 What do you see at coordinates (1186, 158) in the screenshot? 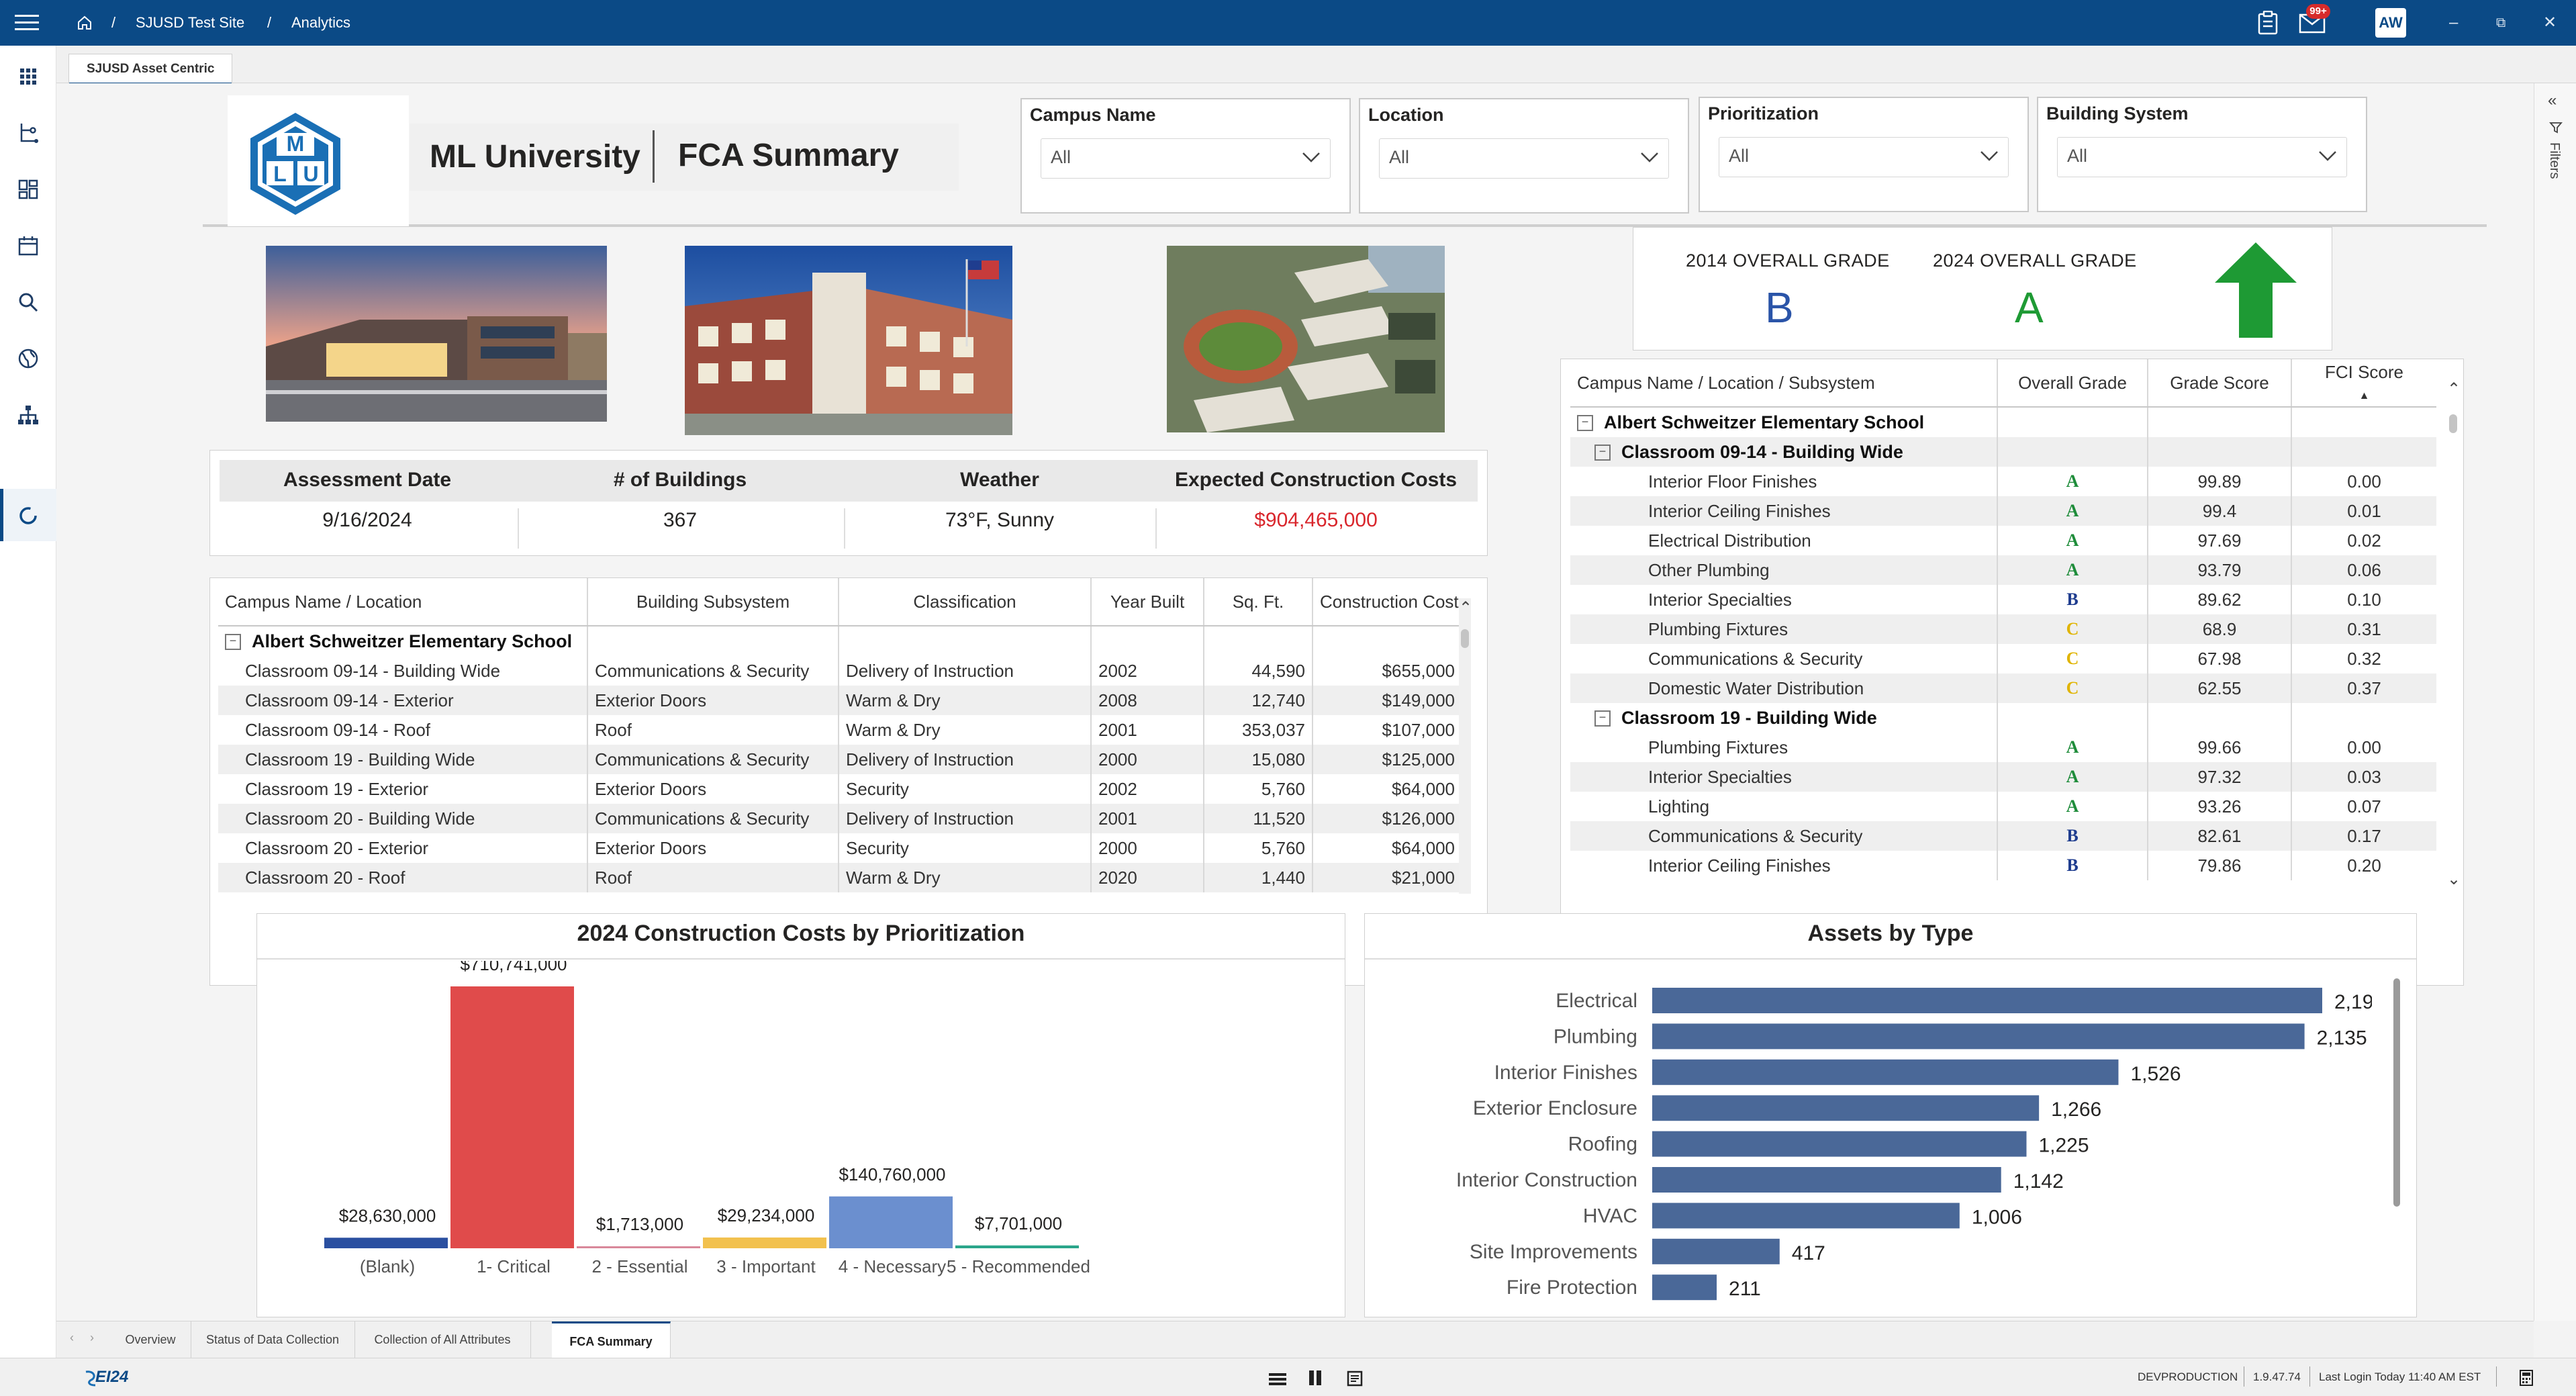
I see `campus-name-dropdown: All` at bounding box center [1186, 158].